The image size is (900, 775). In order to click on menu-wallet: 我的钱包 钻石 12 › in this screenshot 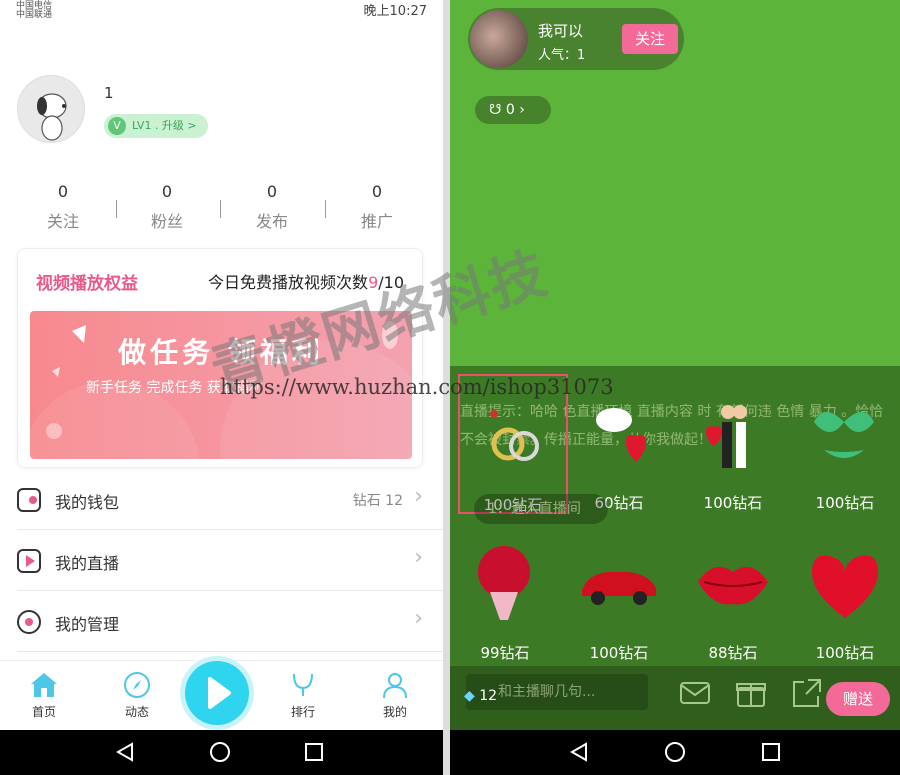, I will do `click(230, 500)`.